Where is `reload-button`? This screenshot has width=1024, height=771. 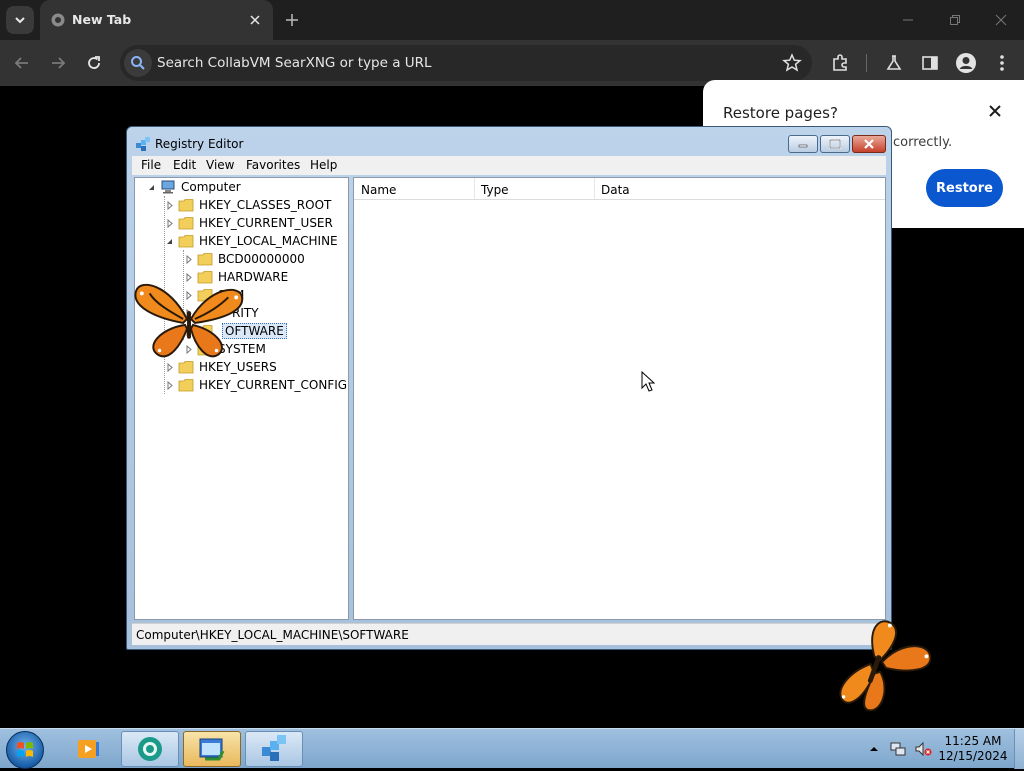
reload-button is located at coordinates (94, 63).